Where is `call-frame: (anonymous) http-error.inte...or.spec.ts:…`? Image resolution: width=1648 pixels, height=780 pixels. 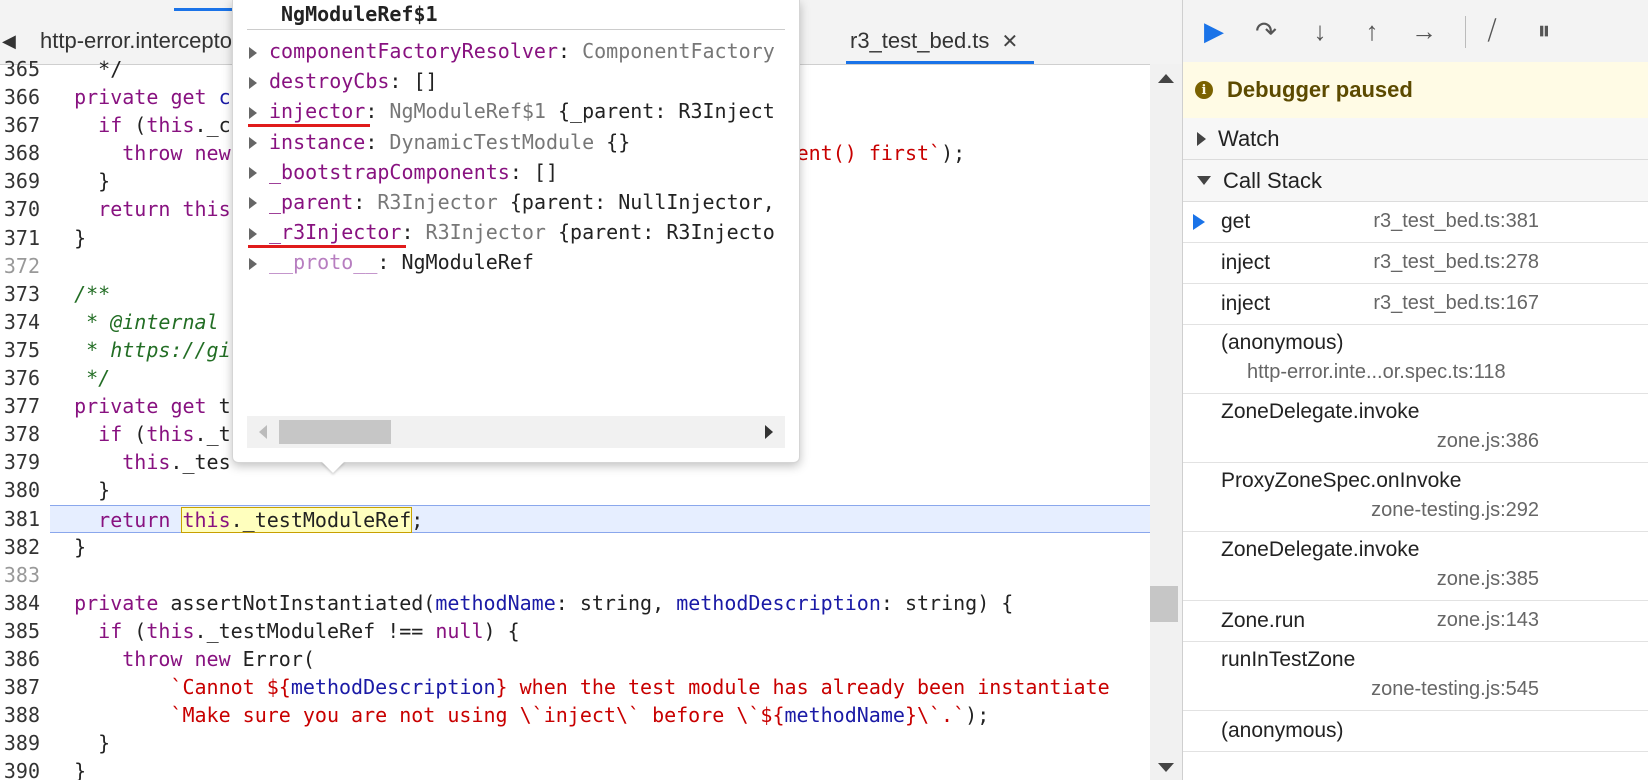 call-frame: (anonymous) http-error.inte...or.spec.ts:… is located at coordinates (1415, 359).